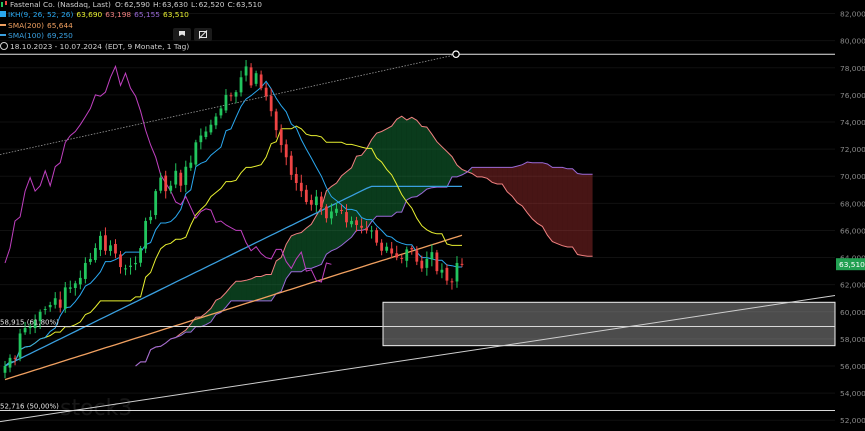 The width and height of the screenshot is (865, 431). Describe the element at coordinates (852, 420) in the screenshot. I see `y-tick-label: 52,000` at that location.